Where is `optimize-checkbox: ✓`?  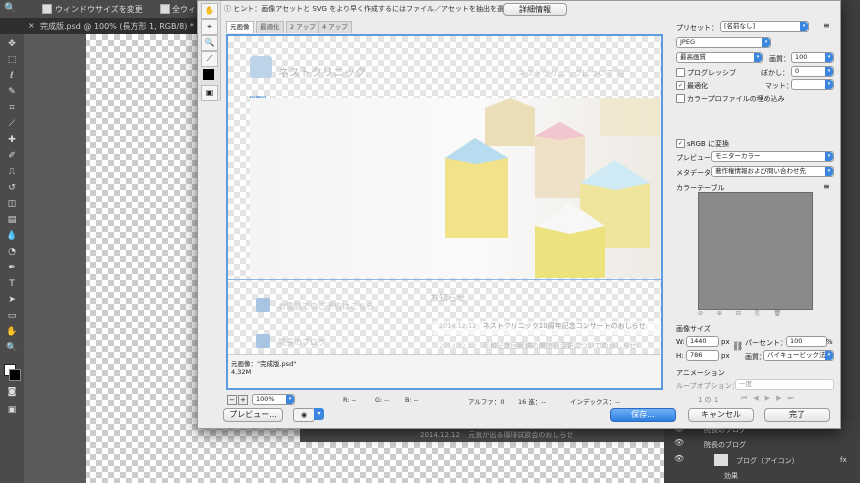 optimize-checkbox: ✓ is located at coordinates (680, 85).